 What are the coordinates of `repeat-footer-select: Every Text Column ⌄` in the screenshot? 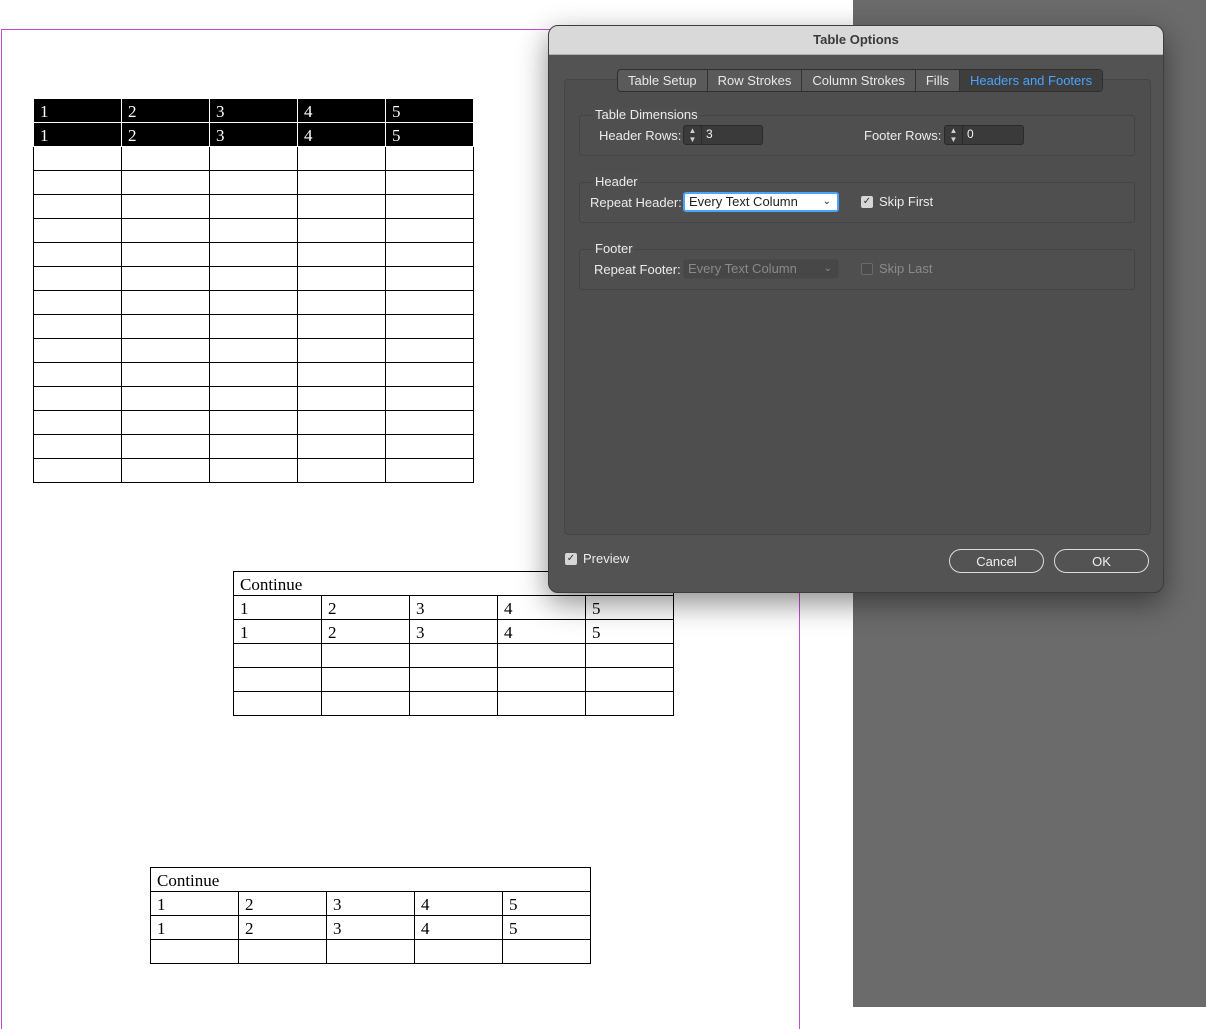 It's located at (761, 269).